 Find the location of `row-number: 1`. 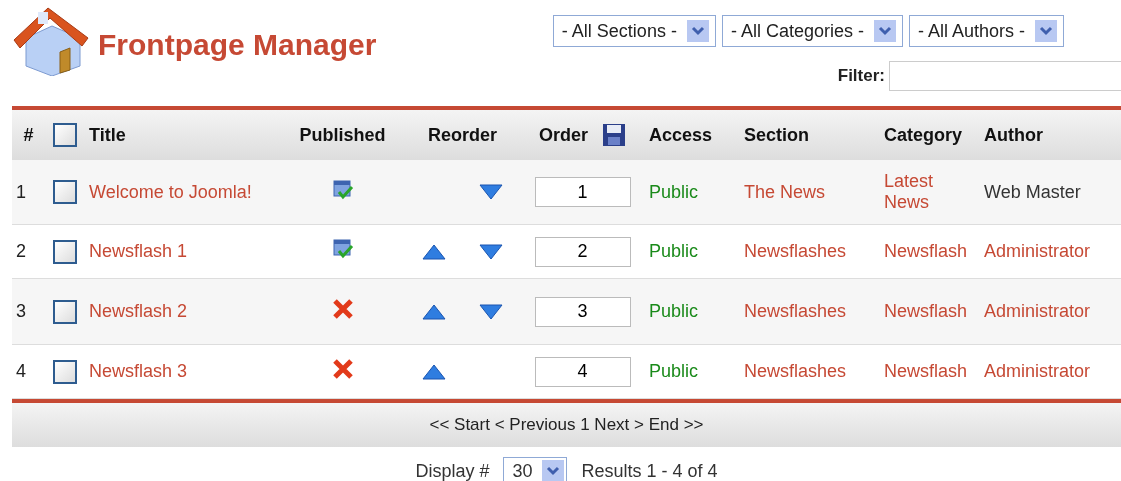

row-number: 1 is located at coordinates (21, 192).